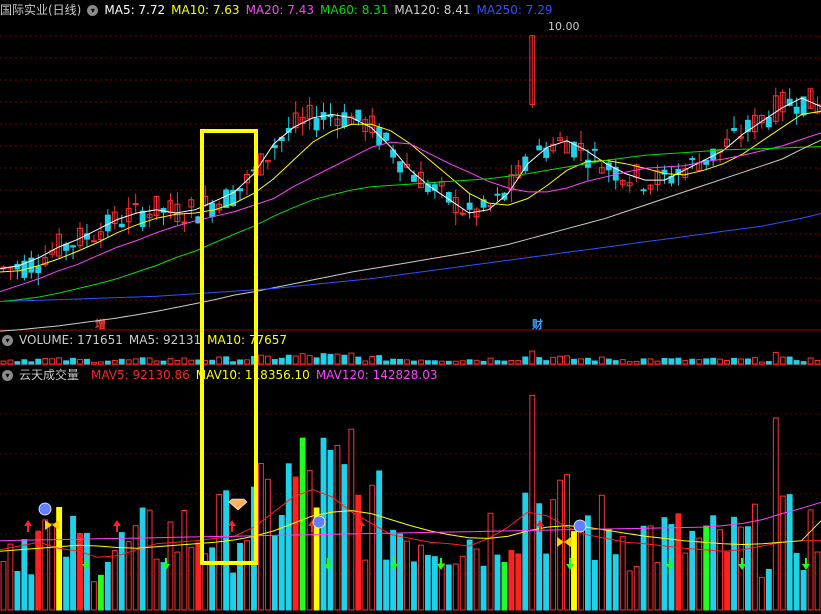 The image size is (821, 614). Describe the element at coordinates (52, 525) in the screenshot. I see `butterfly-icon` at that location.